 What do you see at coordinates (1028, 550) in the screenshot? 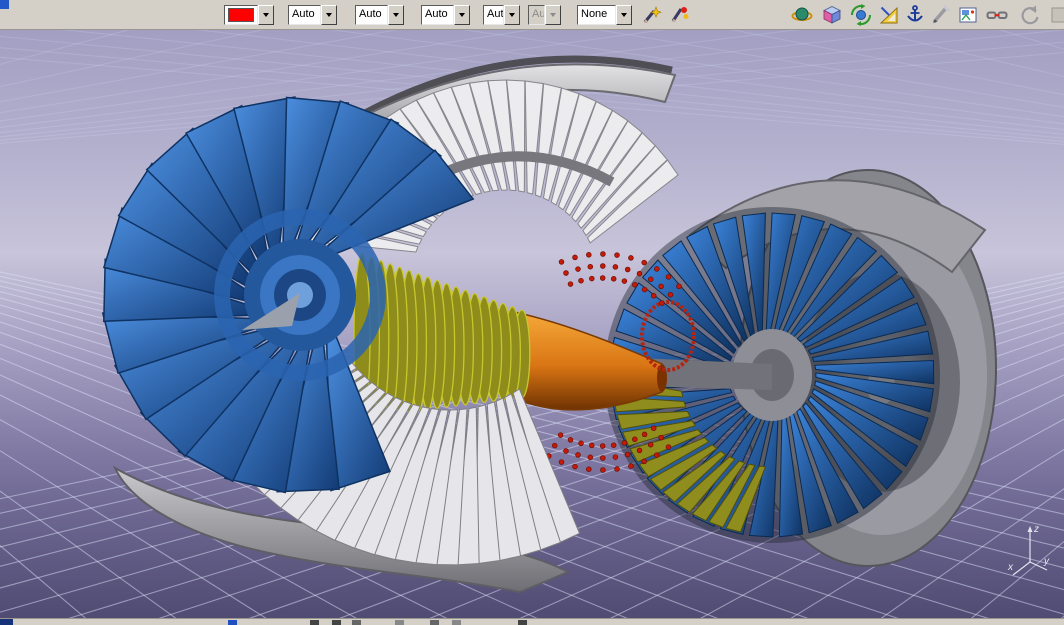
I see `axis-triad: z x y` at bounding box center [1028, 550].